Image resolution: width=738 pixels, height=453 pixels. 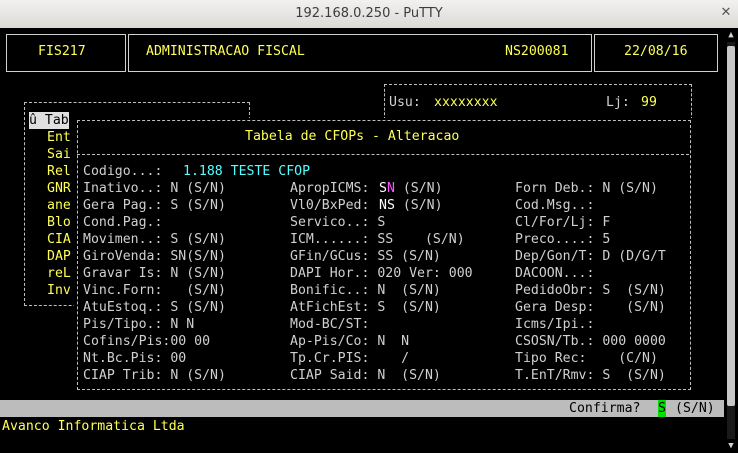 What do you see at coordinates (586, 358) in the screenshot?
I see `field-col3: Tipo Rec: (C/N)` at bounding box center [586, 358].